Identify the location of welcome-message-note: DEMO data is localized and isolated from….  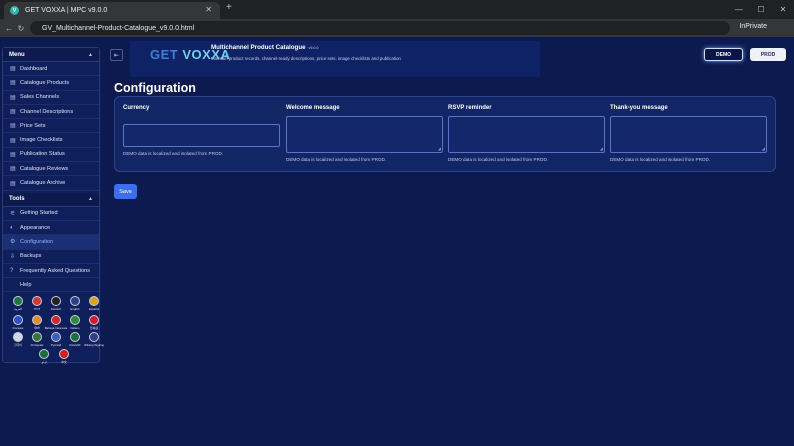
(336, 159).